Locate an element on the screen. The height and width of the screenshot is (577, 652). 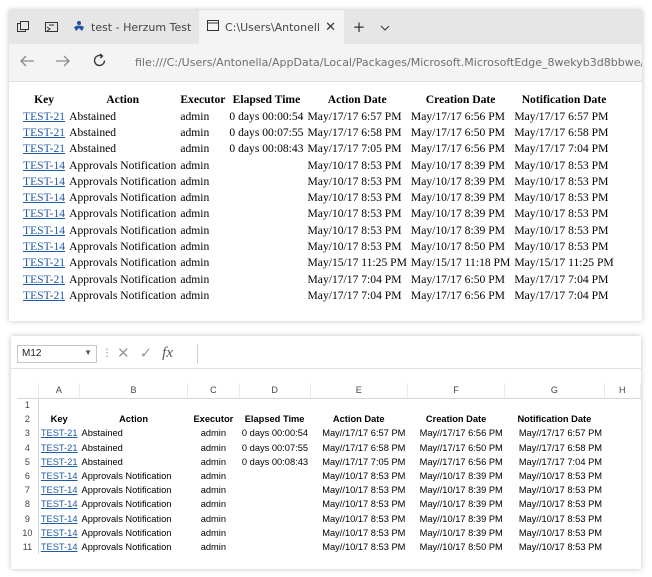
header-cell: Action is located at coordinates (134, 419).